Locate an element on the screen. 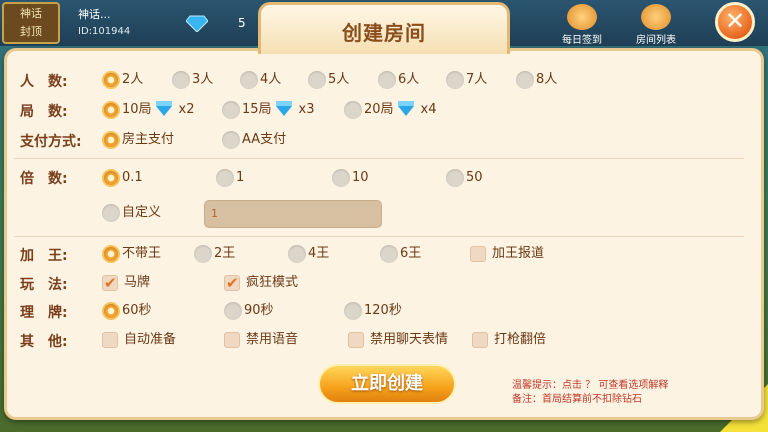 The image size is (768, 432). rounds-label: 局 数: is located at coordinates (44, 112).